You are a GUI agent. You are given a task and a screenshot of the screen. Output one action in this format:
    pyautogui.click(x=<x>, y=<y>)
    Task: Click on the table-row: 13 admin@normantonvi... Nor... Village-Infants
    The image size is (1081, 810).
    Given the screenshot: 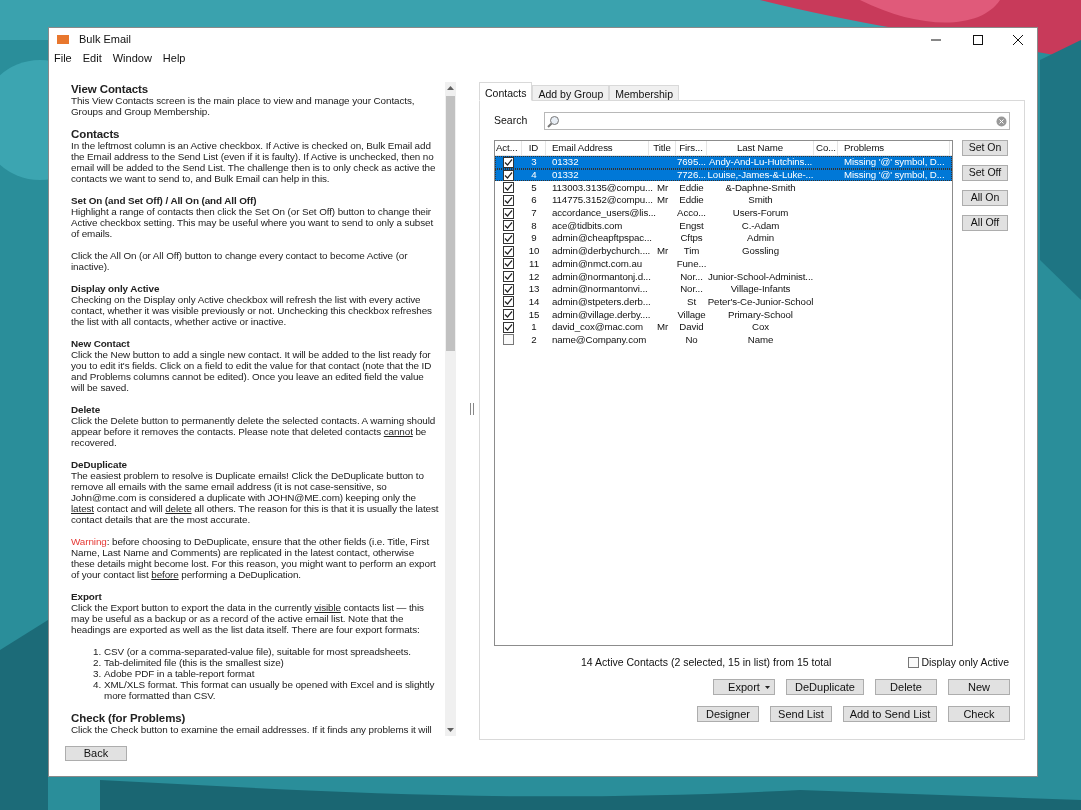 What is the action you would take?
    pyautogui.click(x=723, y=289)
    